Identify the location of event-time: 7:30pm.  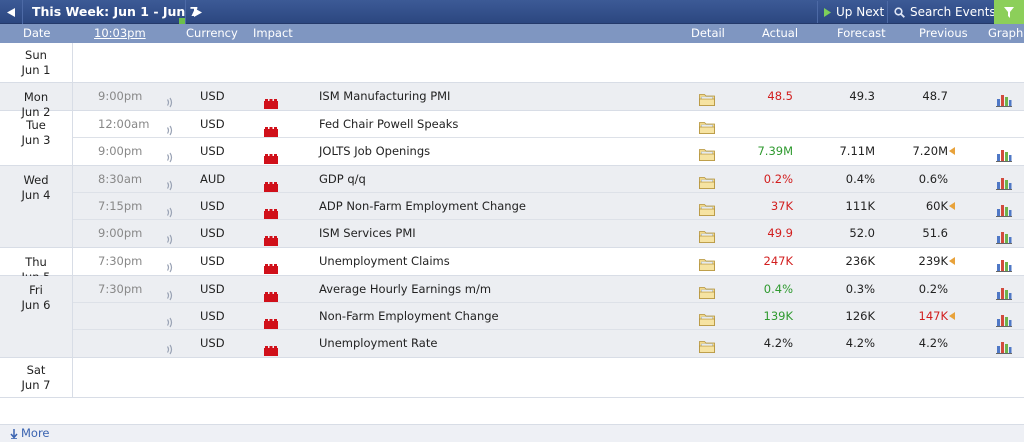
(120, 289).